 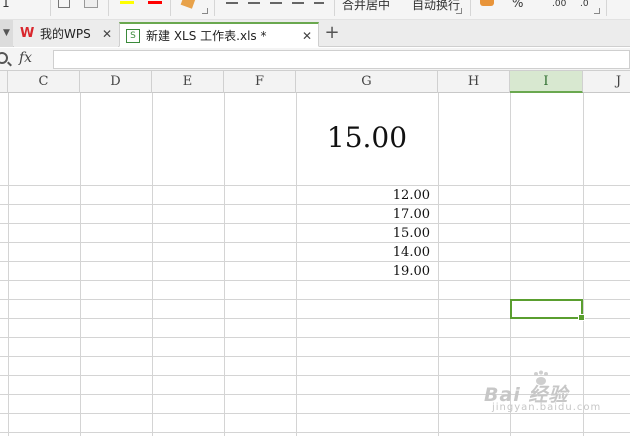 What do you see at coordinates (363, 214) in the screenshot?
I see `cell-value: 17.00` at bounding box center [363, 214].